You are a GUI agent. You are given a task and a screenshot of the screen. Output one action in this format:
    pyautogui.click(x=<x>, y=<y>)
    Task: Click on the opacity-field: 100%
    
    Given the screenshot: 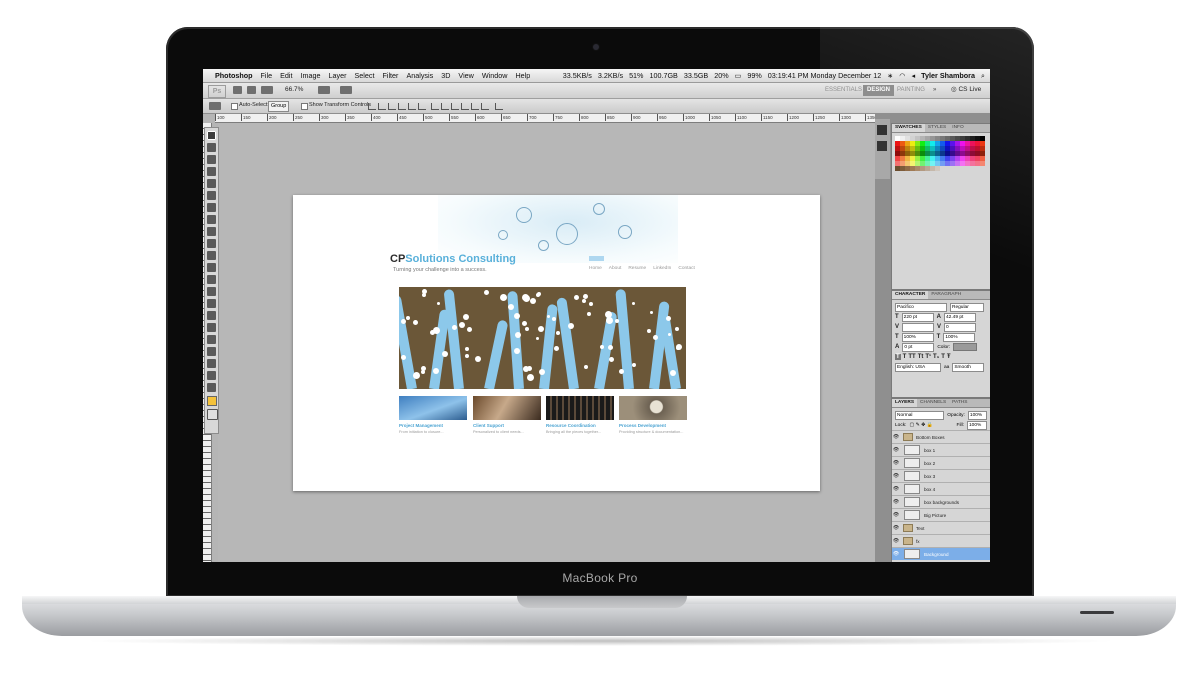 What is the action you would take?
    pyautogui.click(x=977, y=415)
    